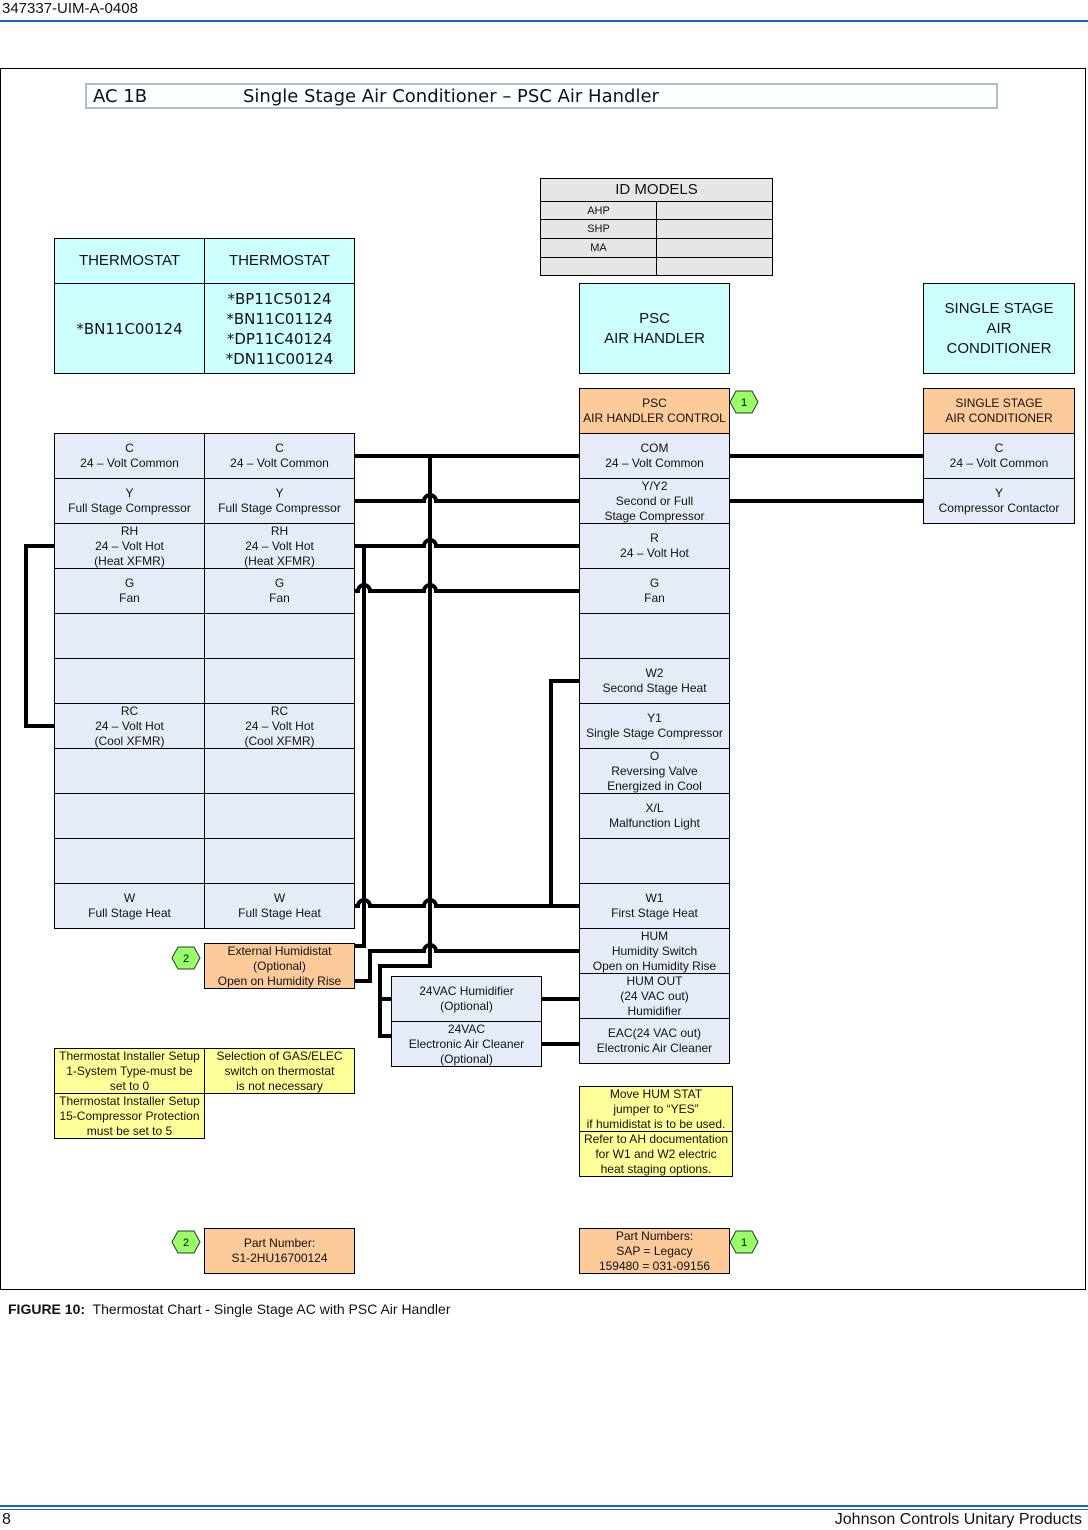 This screenshot has height=1530, width=1088. I want to click on id-model-ma: MA, so click(598, 248).